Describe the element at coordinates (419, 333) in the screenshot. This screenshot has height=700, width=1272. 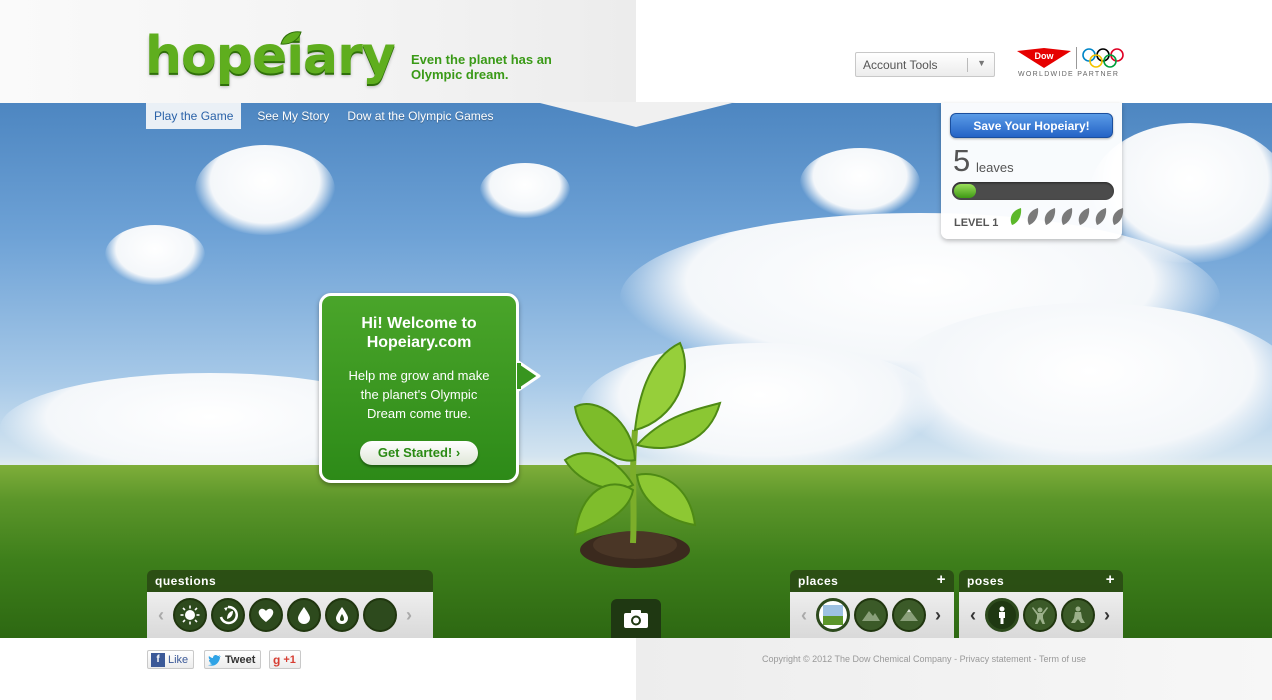
I see `welcome-title: Hi! Welcome to Hopeiary.com` at that location.